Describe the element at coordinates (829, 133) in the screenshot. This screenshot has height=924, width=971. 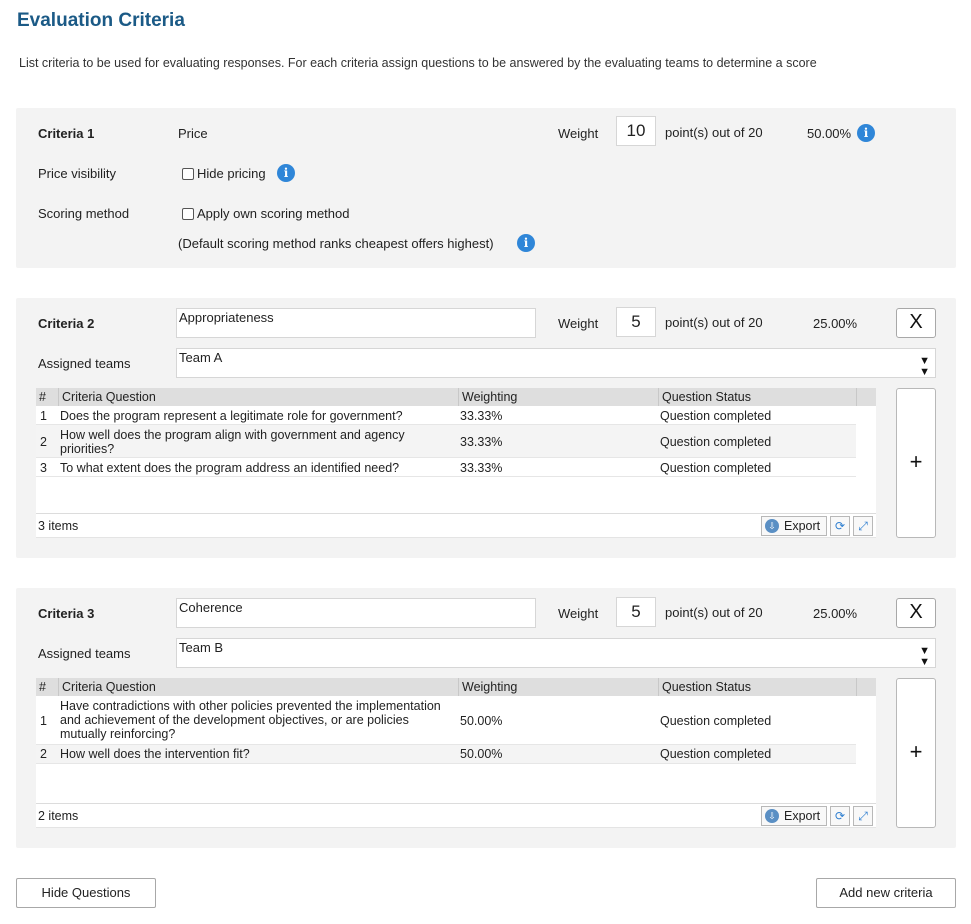
I see `criteria-1-percent: 50.00%` at that location.